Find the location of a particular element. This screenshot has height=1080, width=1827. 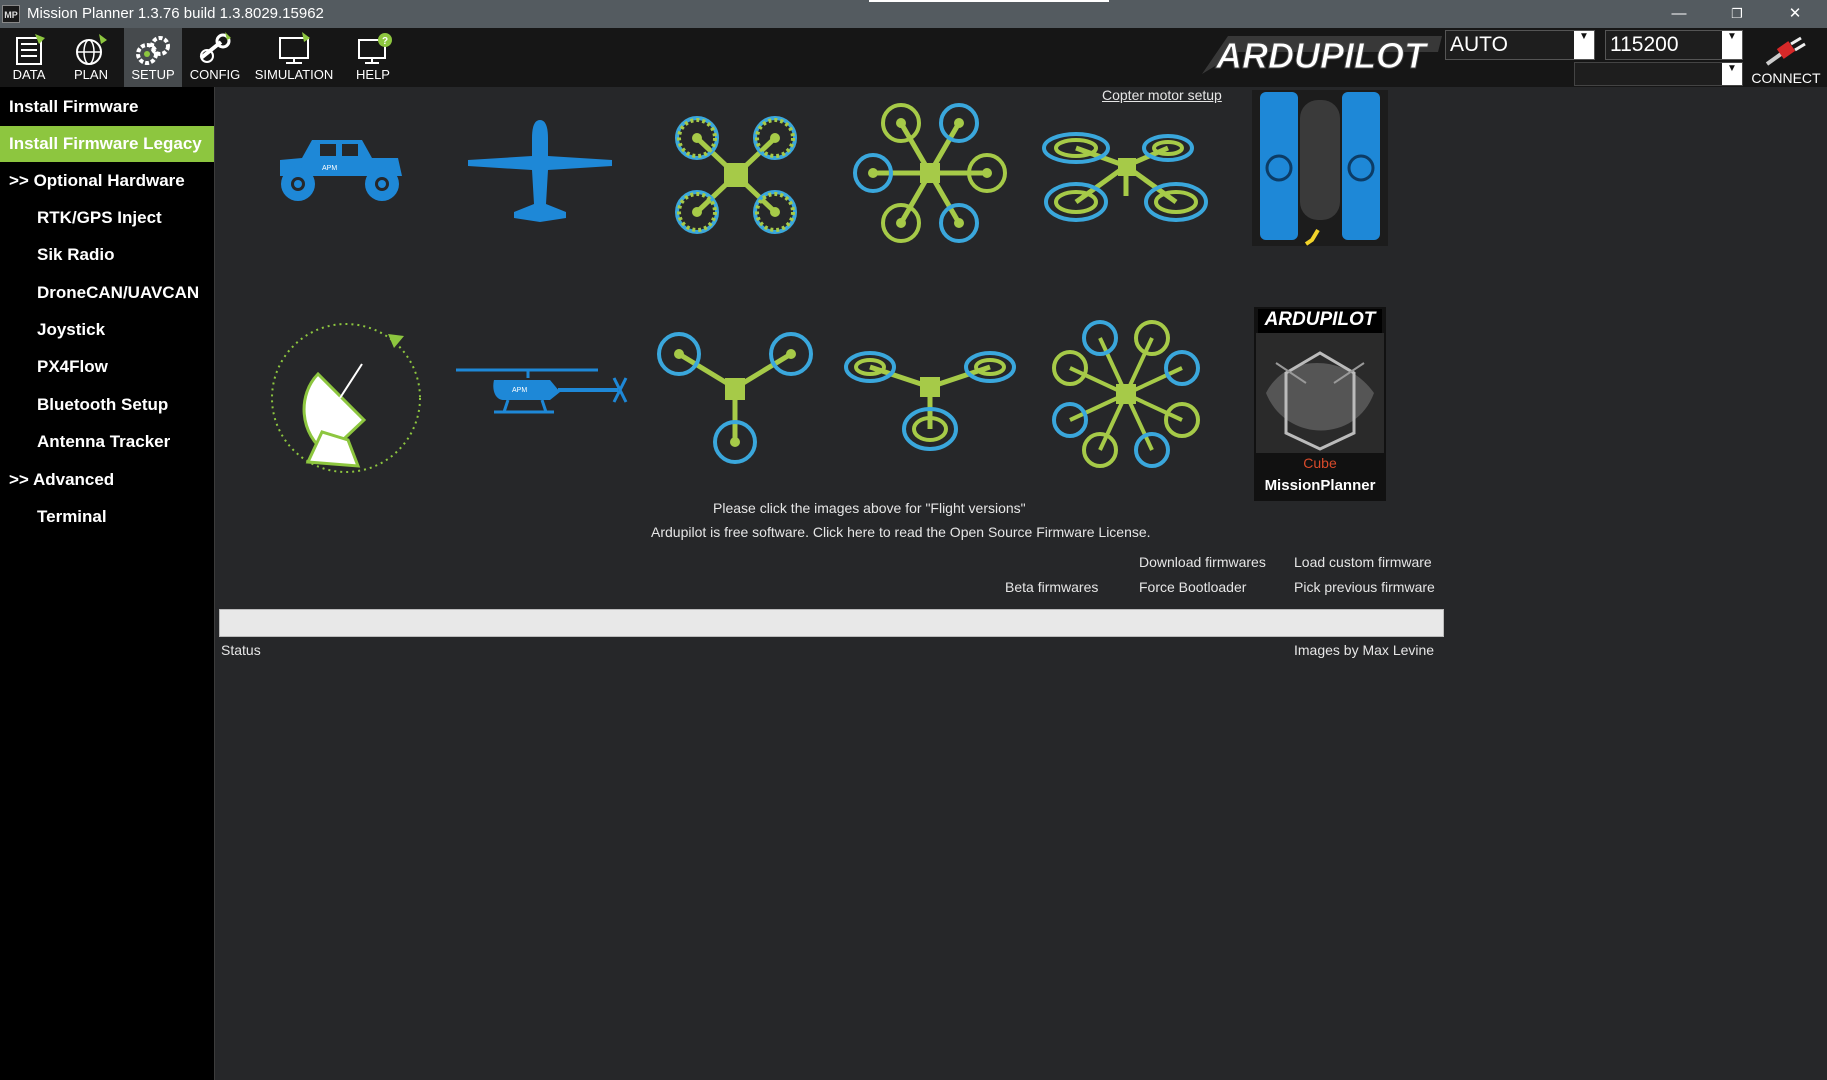

cube-label: Cube is located at coordinates (1320, 463).